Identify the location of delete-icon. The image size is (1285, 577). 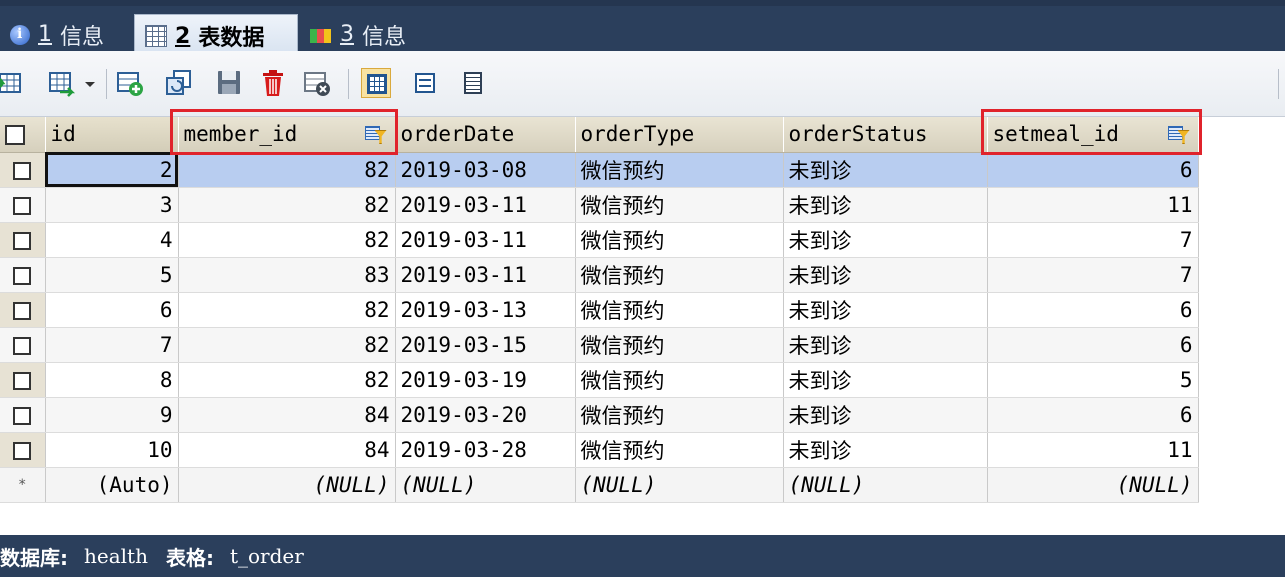
(273, 83).